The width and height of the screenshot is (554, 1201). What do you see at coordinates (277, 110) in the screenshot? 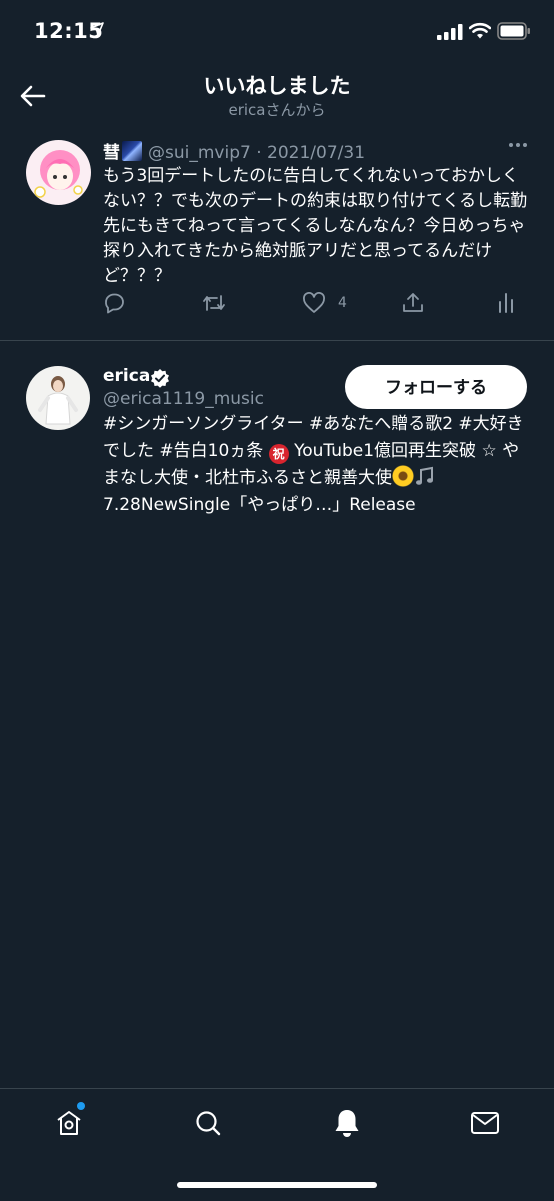
I see `page-subtitle: ericaさんから` at bounding box center [277, 110].